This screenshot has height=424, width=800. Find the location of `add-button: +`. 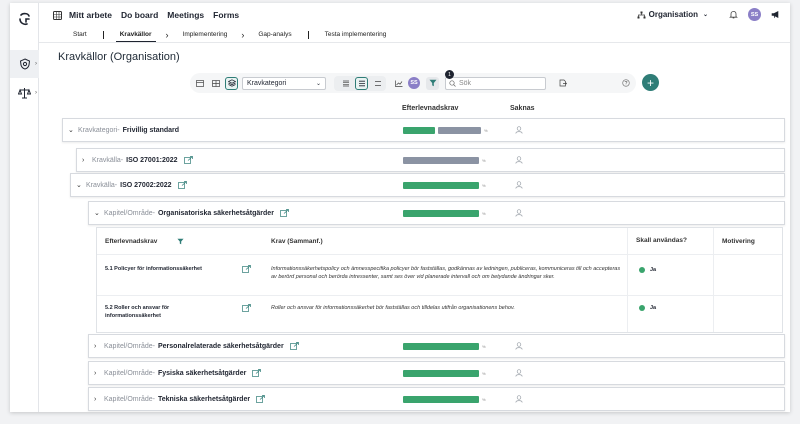

add-button: + is located at coordinates (650, 82).